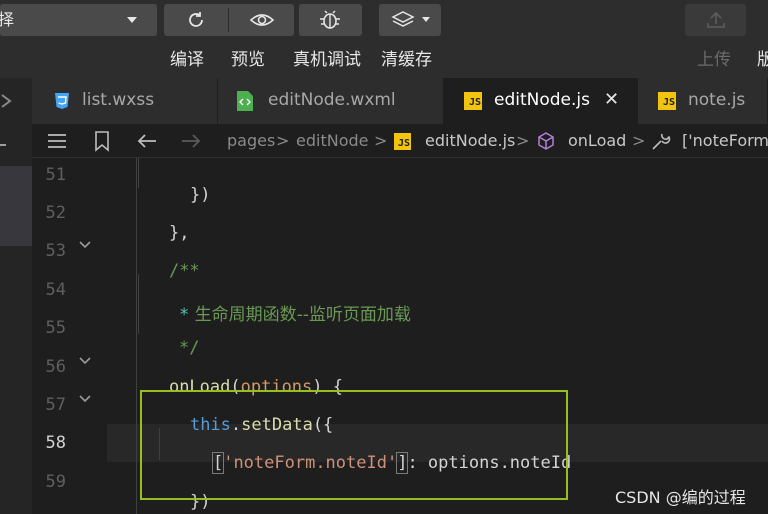 The width and height of the screenshot is (768, 514). I want to click on compile-mode-select: 择, so click(78, 20).